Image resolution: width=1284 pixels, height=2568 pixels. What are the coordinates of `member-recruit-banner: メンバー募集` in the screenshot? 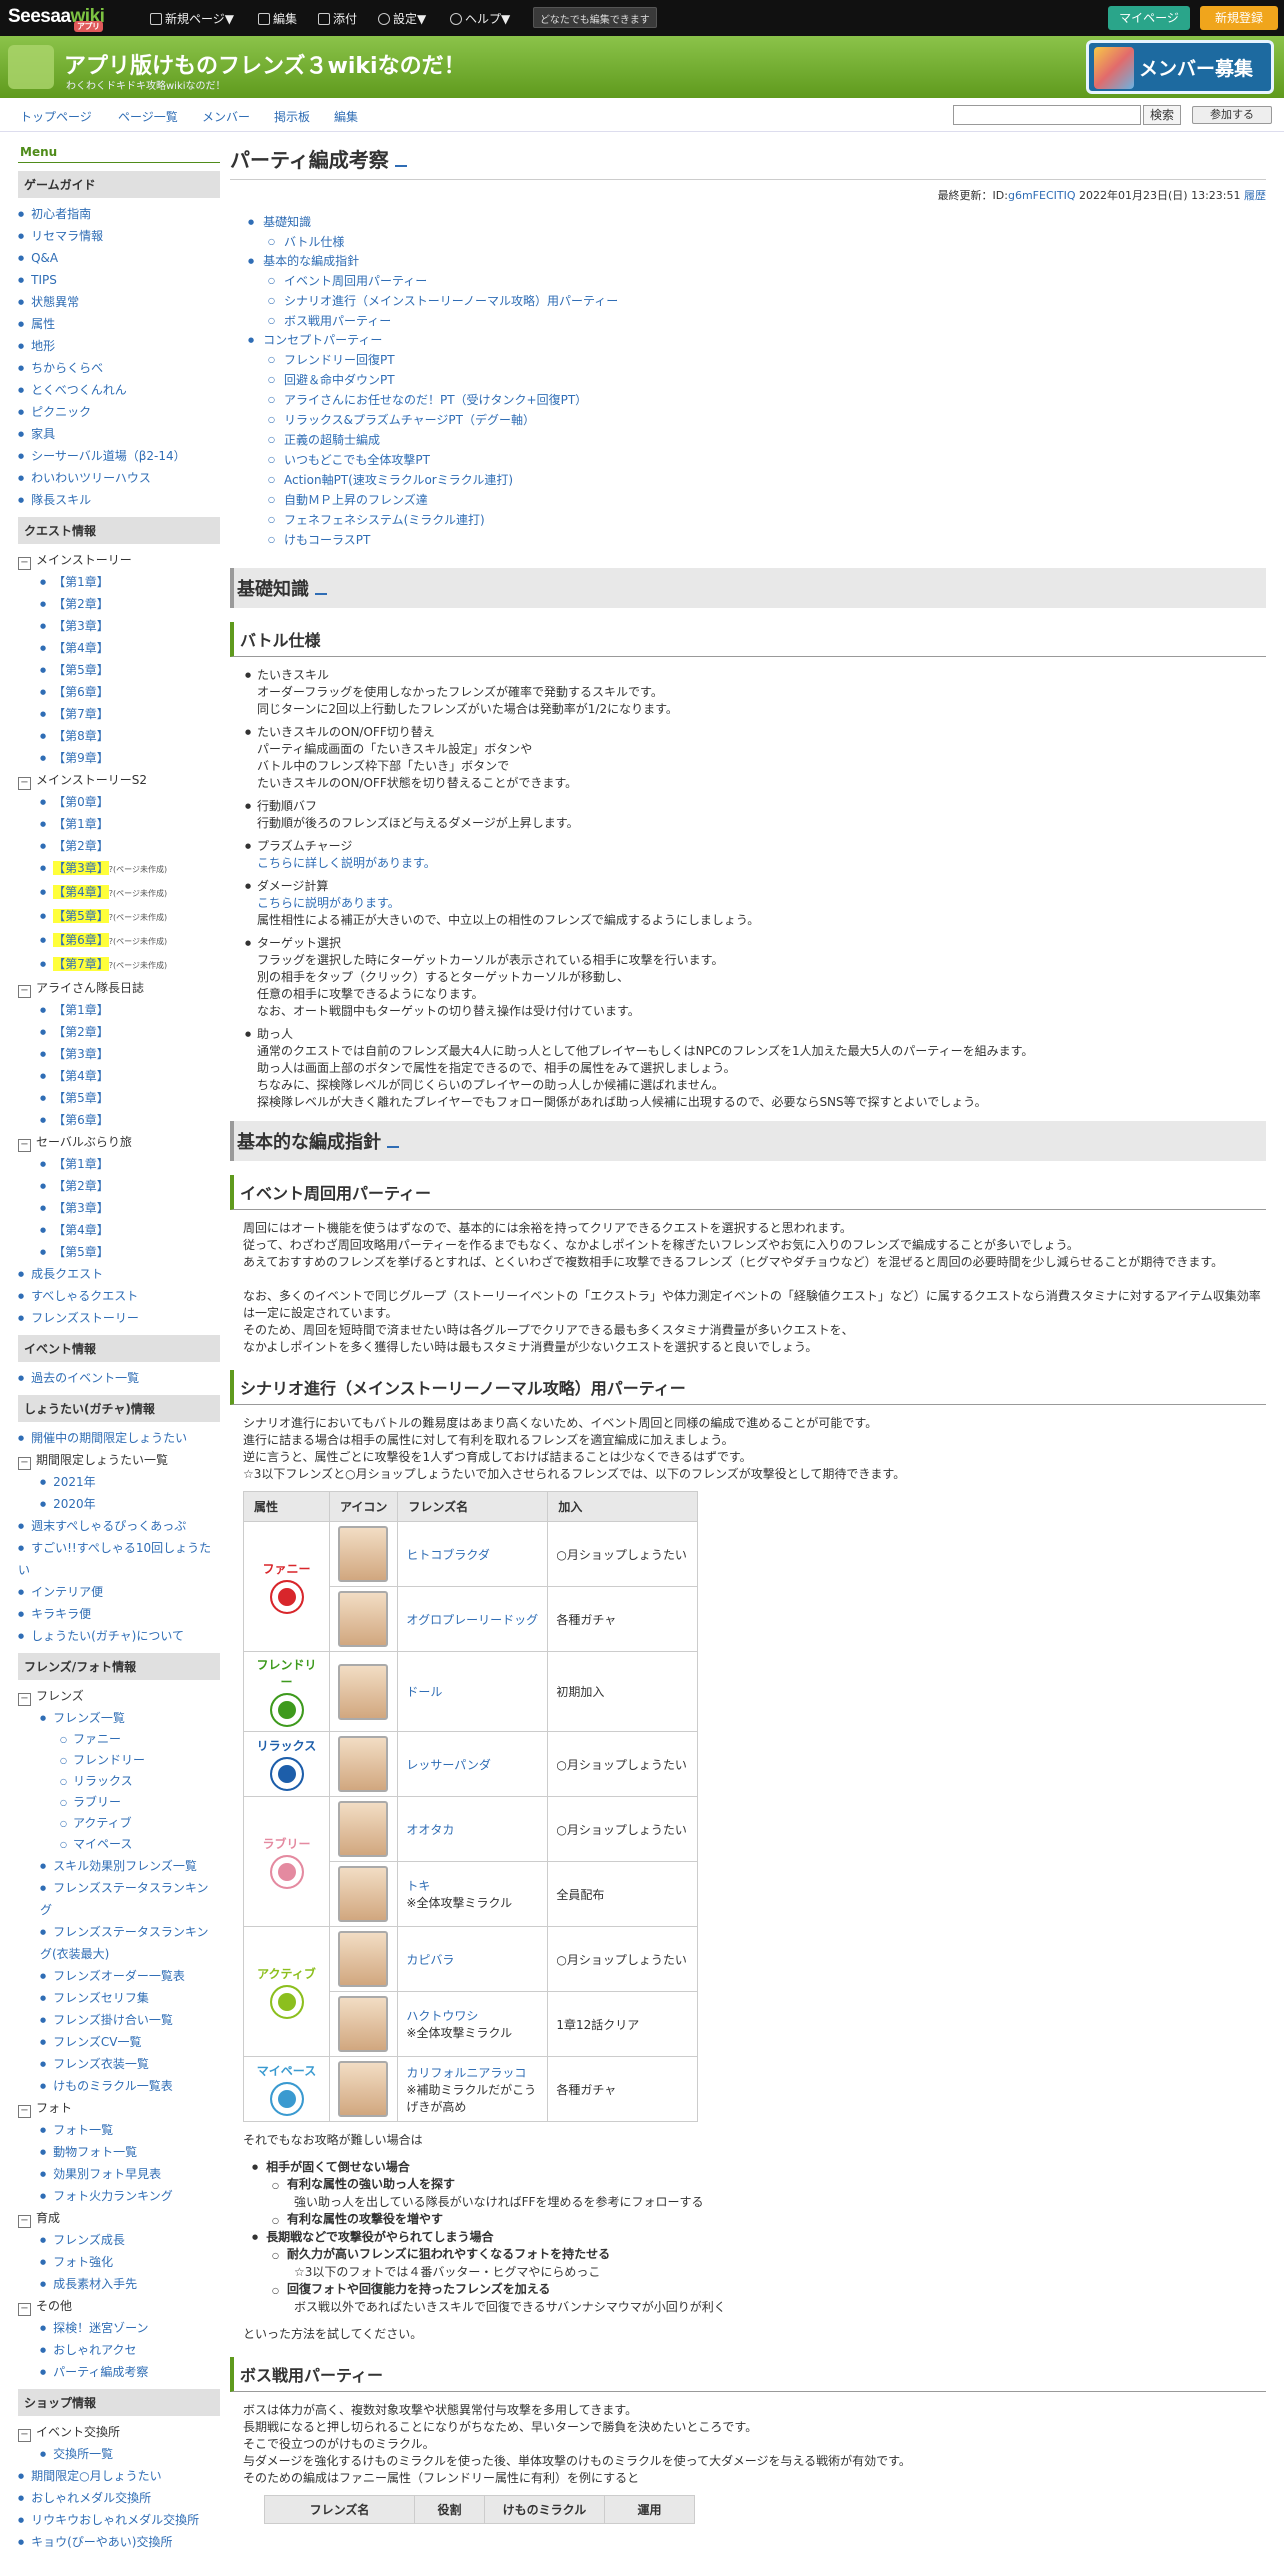 It's located at (1180, 67).